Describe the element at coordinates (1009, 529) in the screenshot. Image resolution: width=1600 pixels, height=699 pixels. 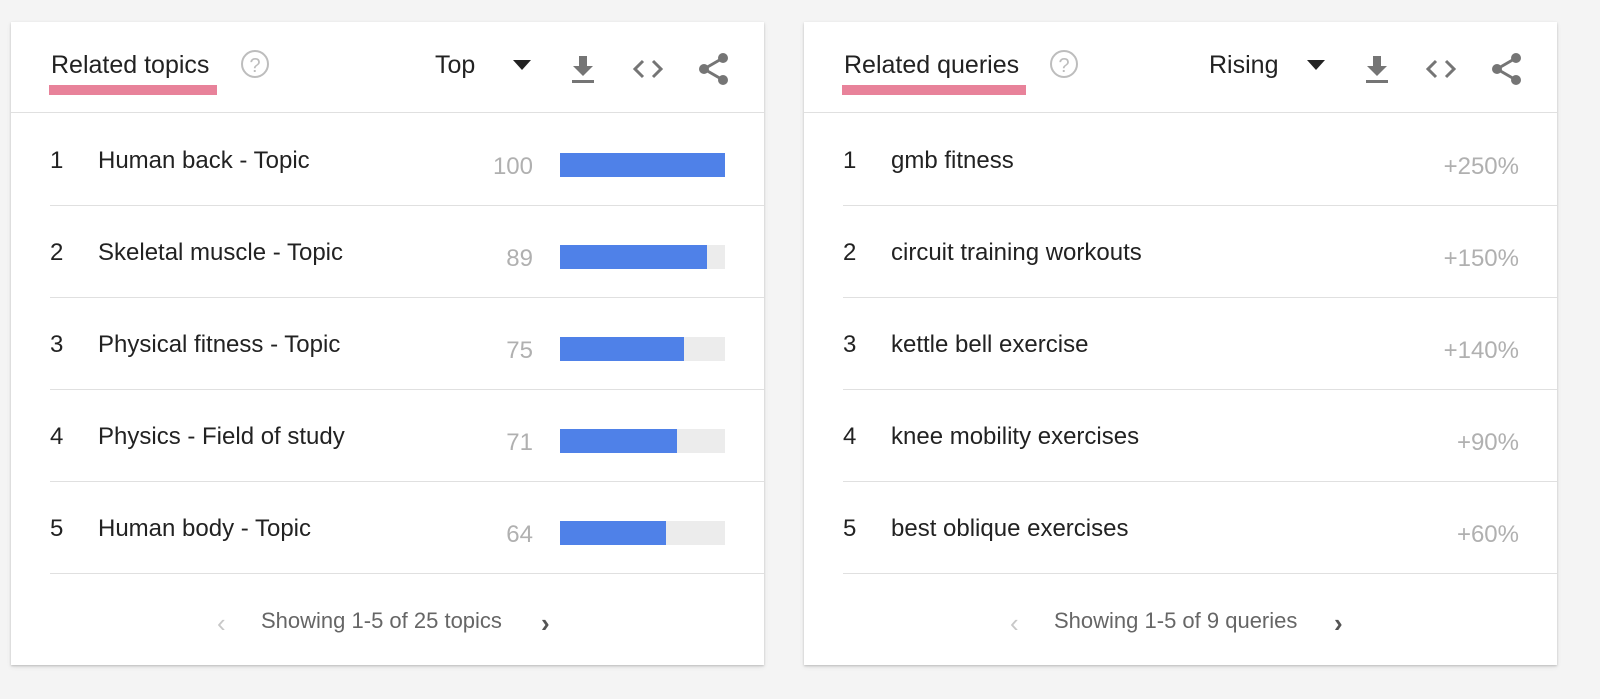
I see `query-label: best oblique exercises` at that location.